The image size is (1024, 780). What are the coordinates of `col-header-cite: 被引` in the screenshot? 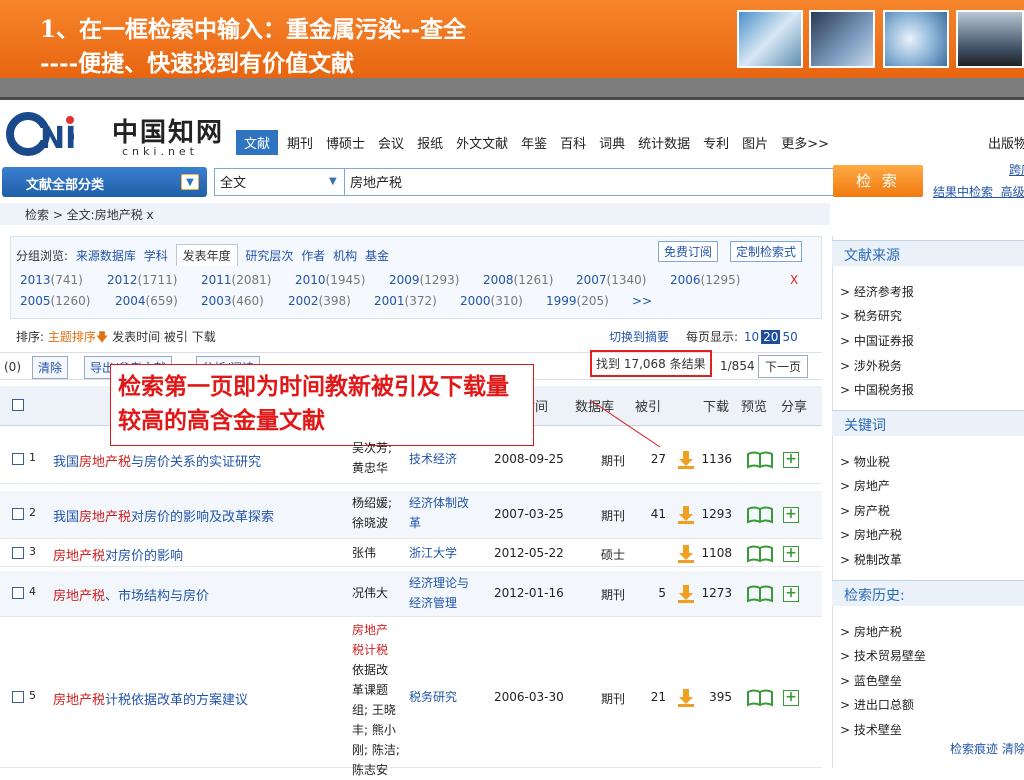 It's located at (648, 405).